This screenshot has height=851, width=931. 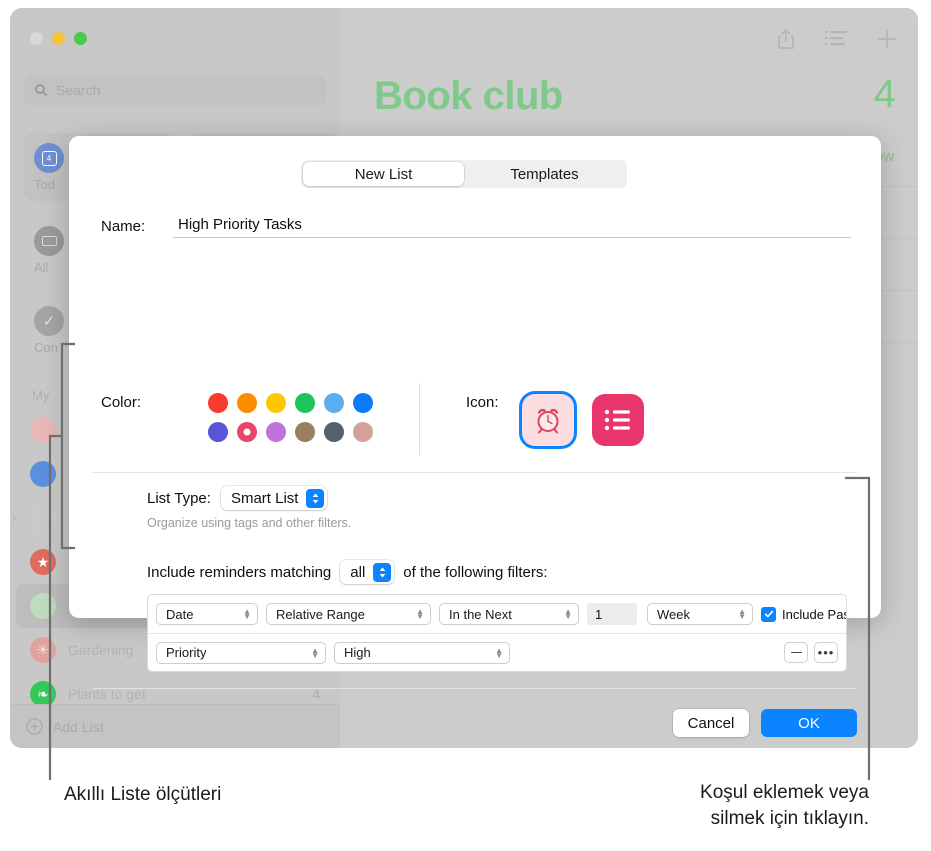 I want to click on main-toolbar, so click(x=837, y=39).